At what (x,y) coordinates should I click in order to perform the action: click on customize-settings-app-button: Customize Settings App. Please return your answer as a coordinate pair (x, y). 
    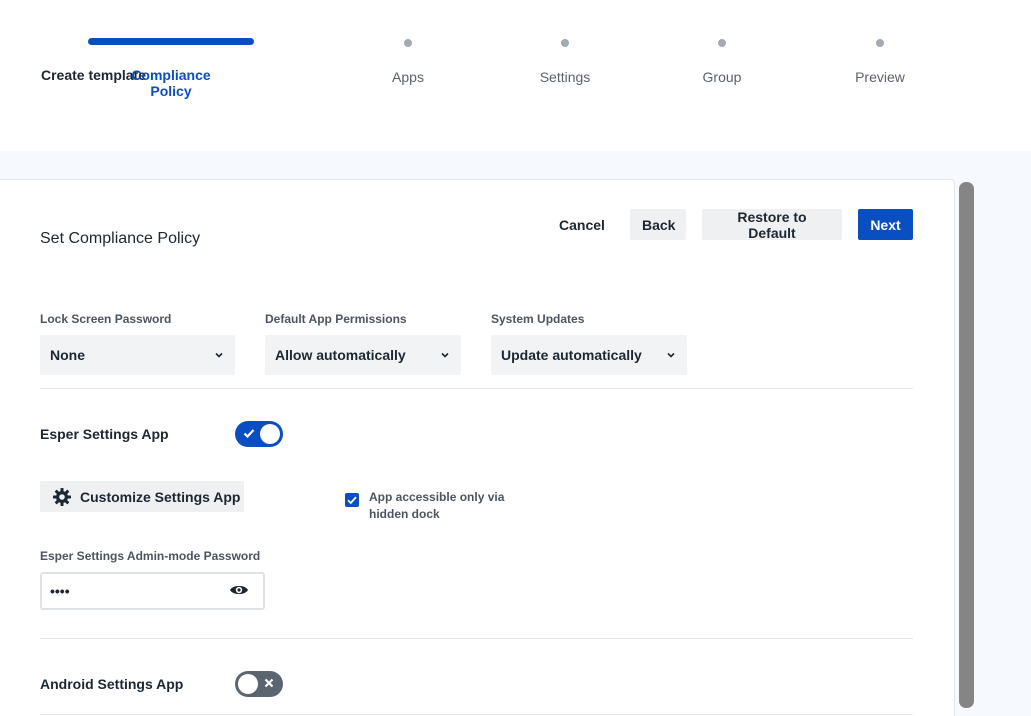
    Looking at the image, I should click on (142, 496).